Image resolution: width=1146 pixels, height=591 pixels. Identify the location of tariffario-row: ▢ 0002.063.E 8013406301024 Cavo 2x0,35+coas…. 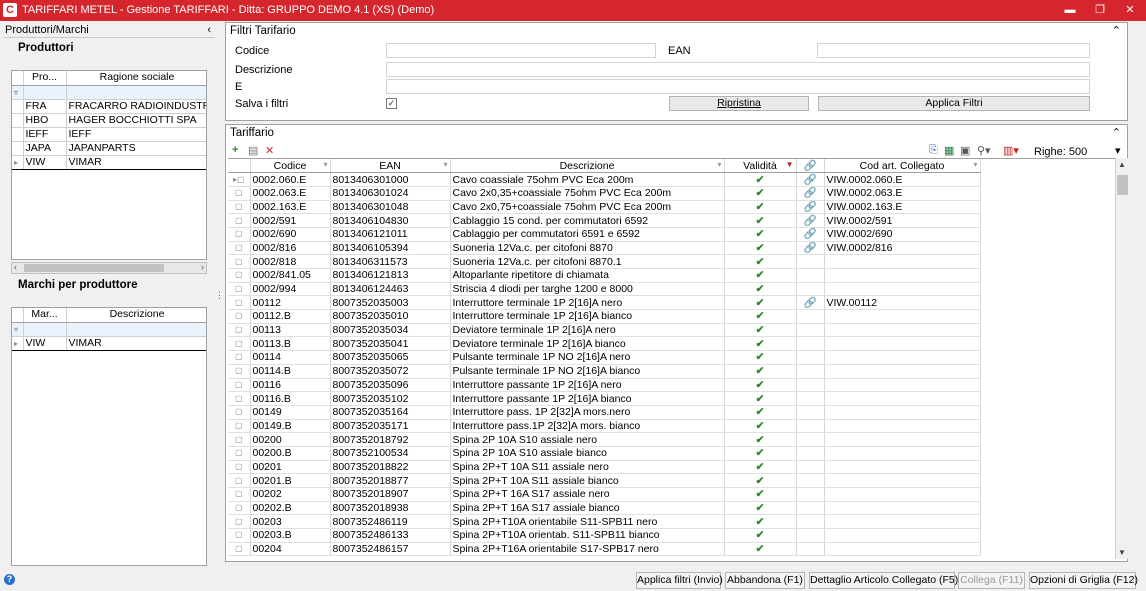
(604, 193).